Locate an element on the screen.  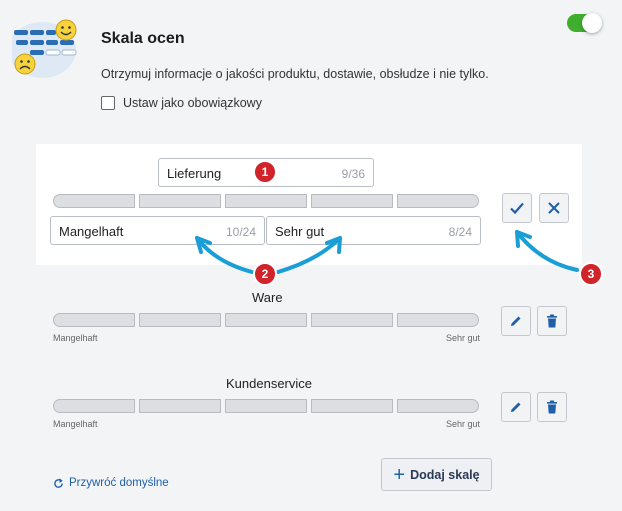
high-label-input: Sehr gut 8/24 is located at coordinates (373, 230).